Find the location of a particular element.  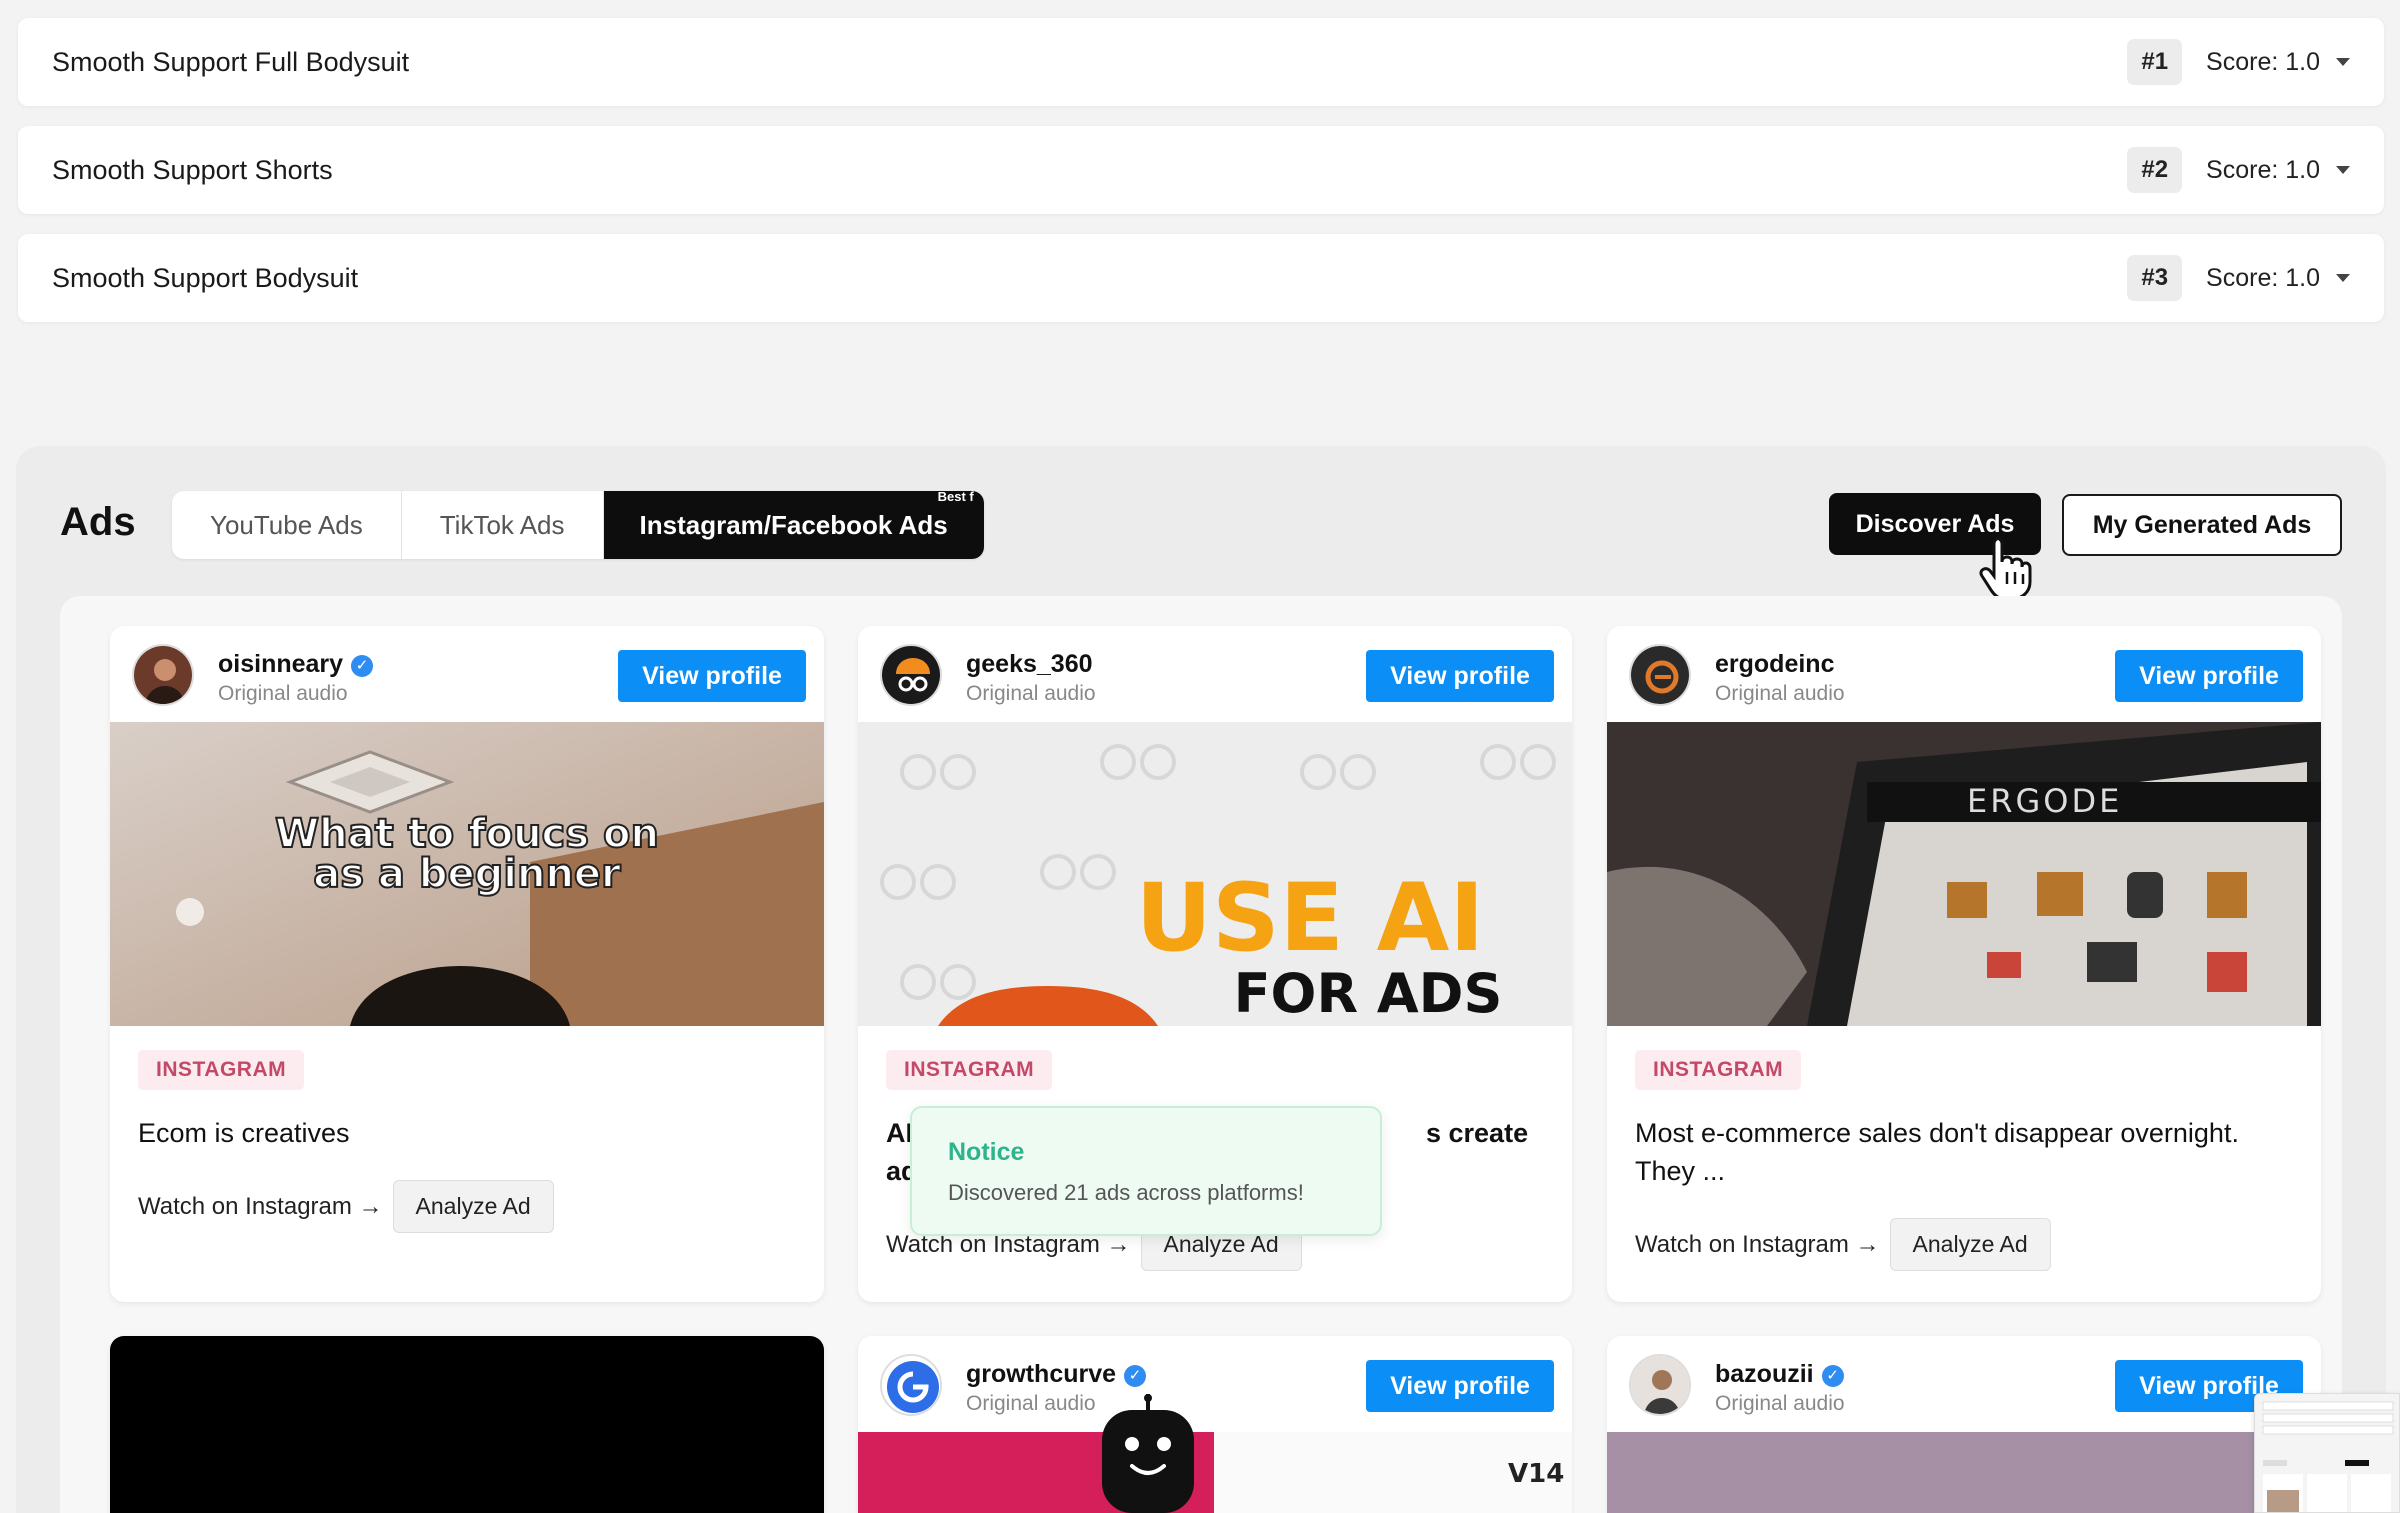

card-header: growthcurve ✓ Original audio View profile is located at coordinates (1215, 1384).